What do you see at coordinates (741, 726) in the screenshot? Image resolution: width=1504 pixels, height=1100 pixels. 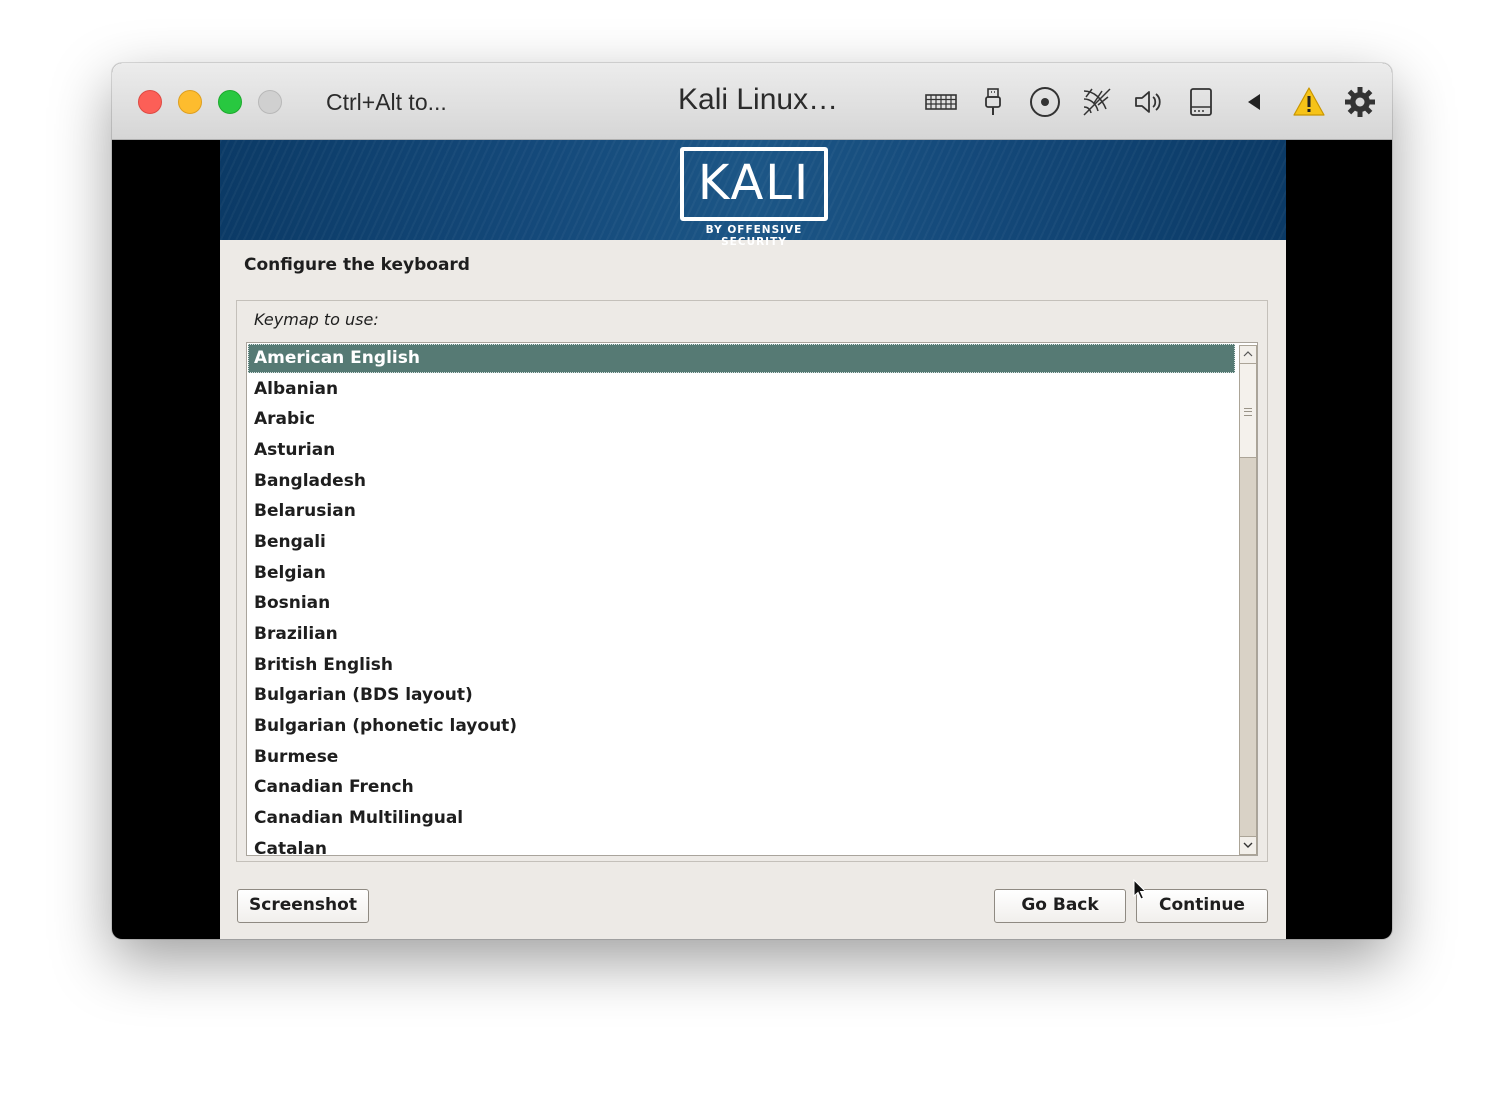 I see `list-item: Bulgarian (phonetic layout)` at bounding box center [741, 726].